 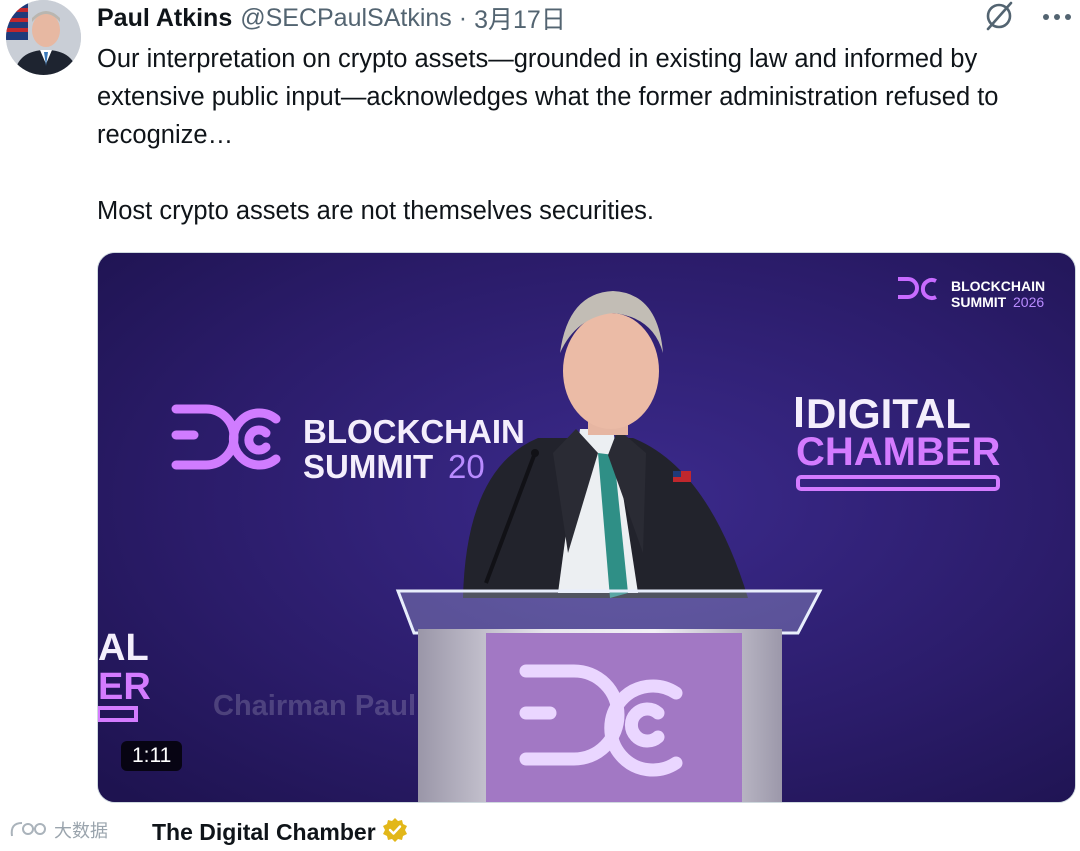 I want to click on digital-sign-line2: CHAMBER, so click(x=898, y=452).